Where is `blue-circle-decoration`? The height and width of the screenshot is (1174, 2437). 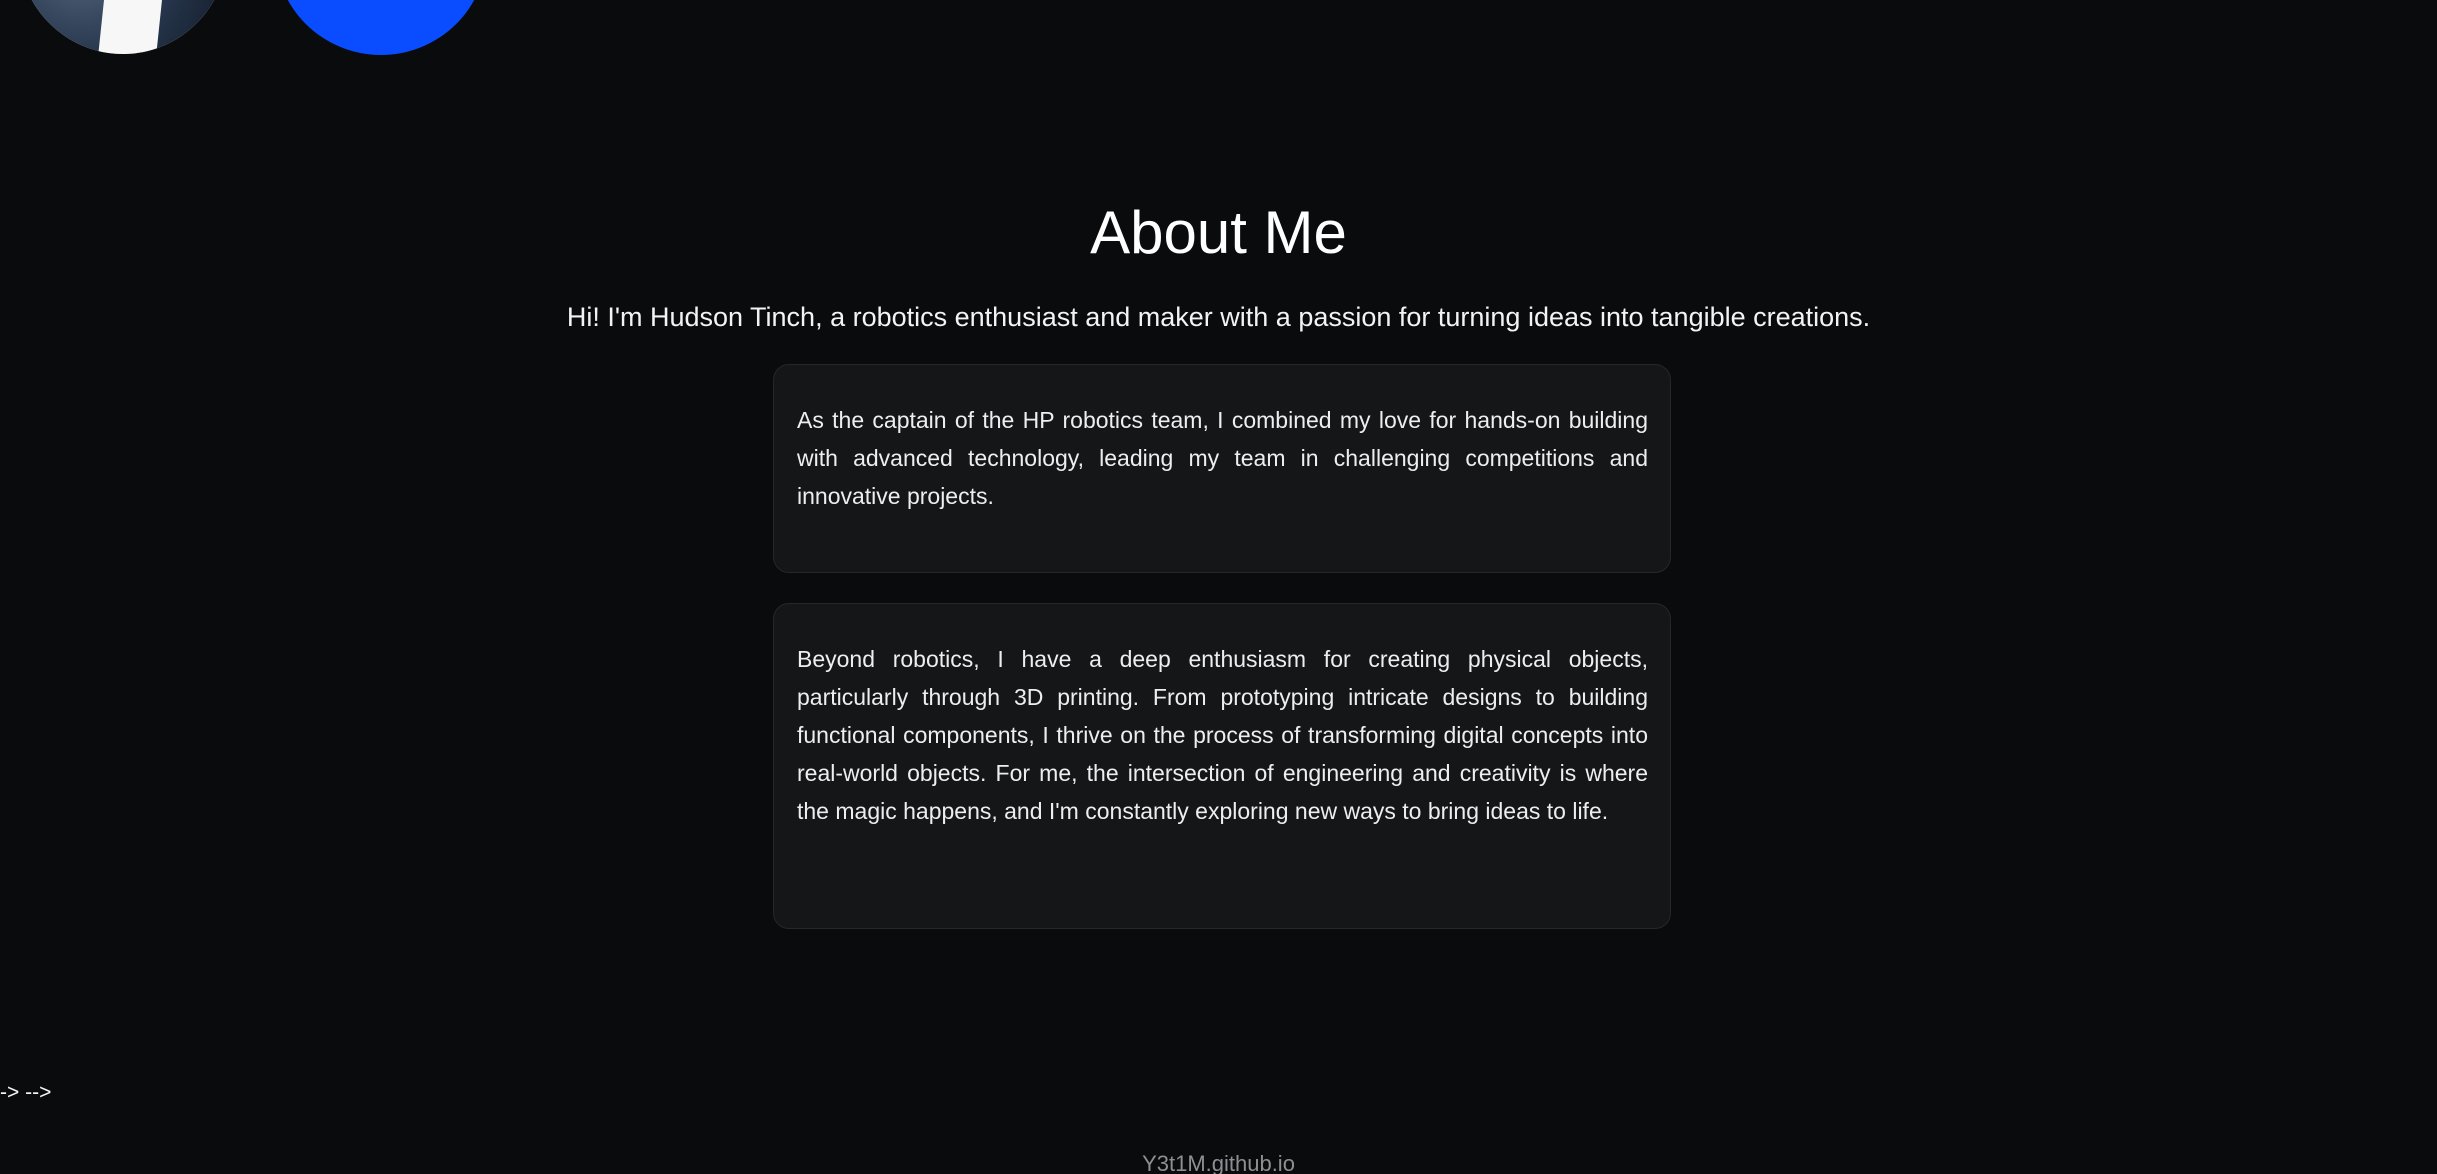
blue-circle-decoration is located at coordinates (381, 27).